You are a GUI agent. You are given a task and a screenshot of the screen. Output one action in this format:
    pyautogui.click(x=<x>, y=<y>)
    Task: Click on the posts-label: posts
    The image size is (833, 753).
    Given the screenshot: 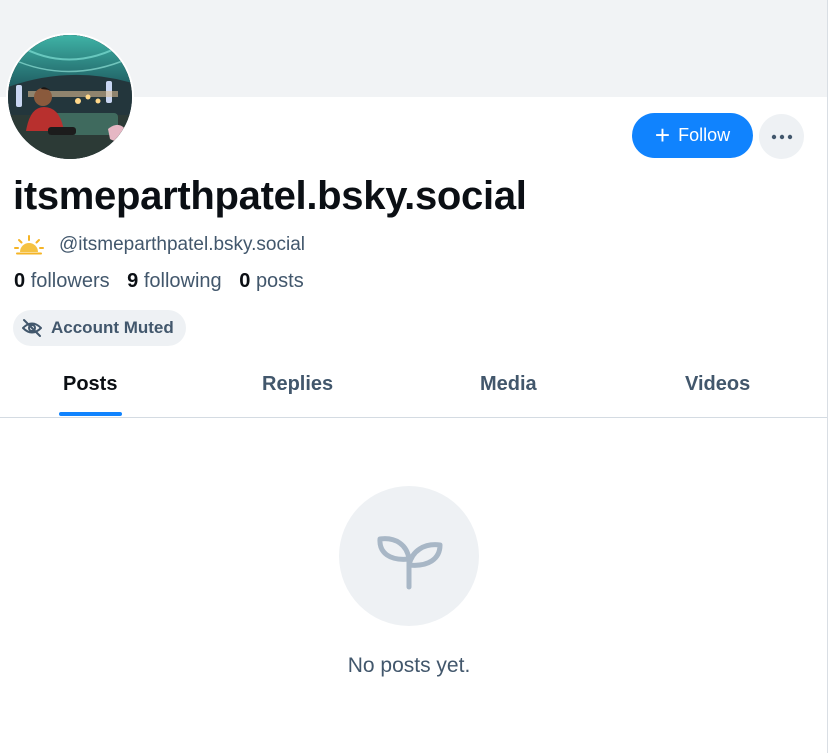 What is the action you would take?
    pyautogui.click(x=279, y=281)
    